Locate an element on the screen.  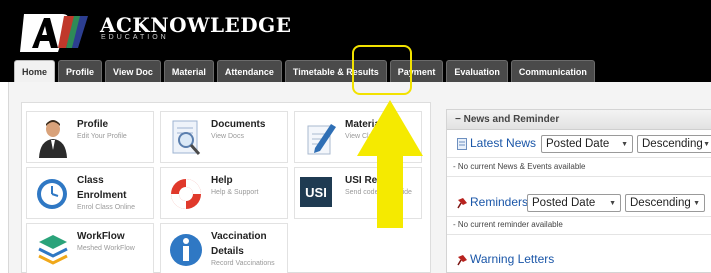
tile-subtitle: Edit Your Profile is located at coordinates (102, 136).